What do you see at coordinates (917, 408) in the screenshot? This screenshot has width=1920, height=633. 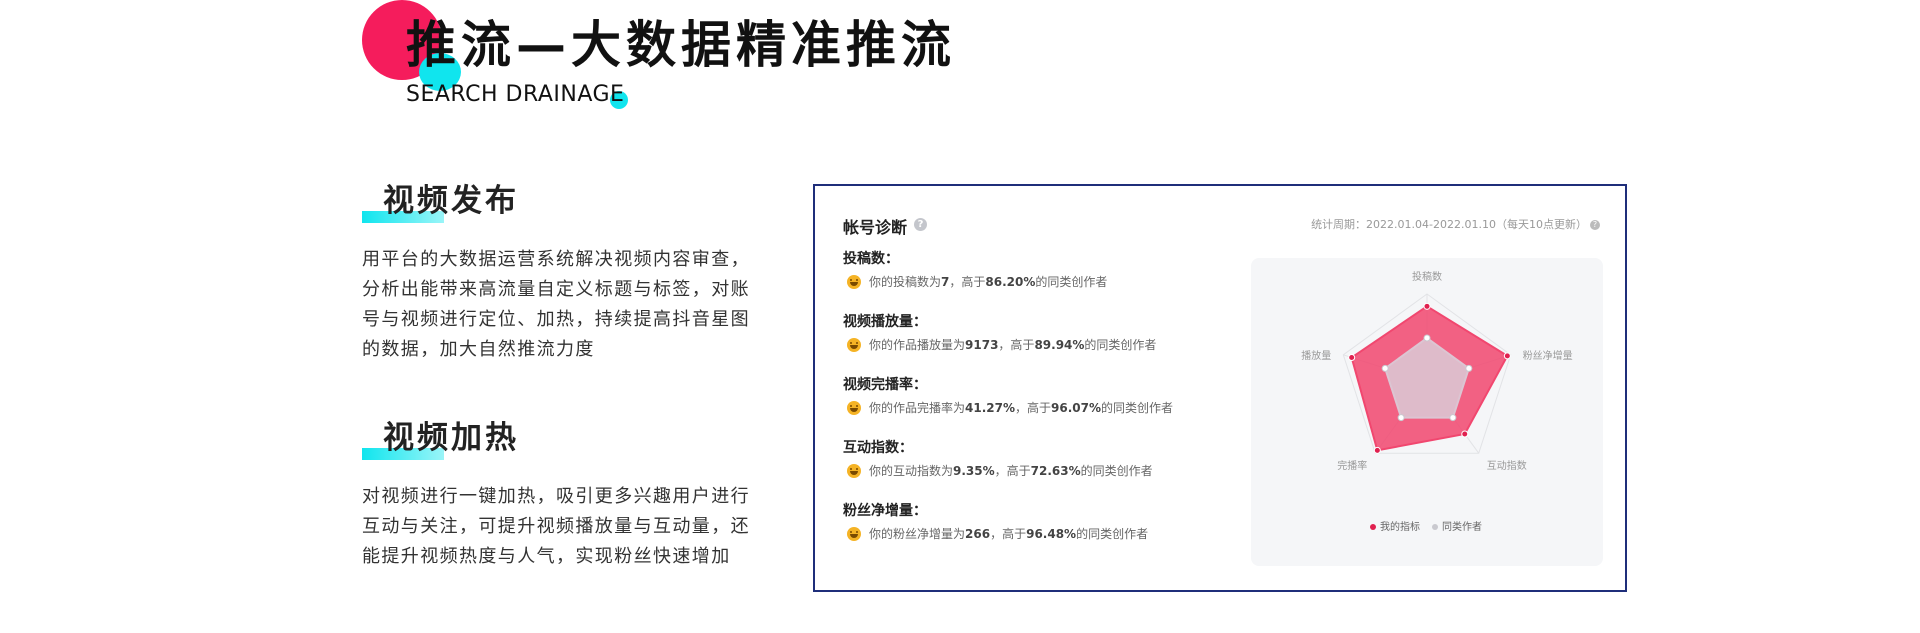 I see `metric-prefix: 你的作品完播率为` at bounding box center [917, 408].